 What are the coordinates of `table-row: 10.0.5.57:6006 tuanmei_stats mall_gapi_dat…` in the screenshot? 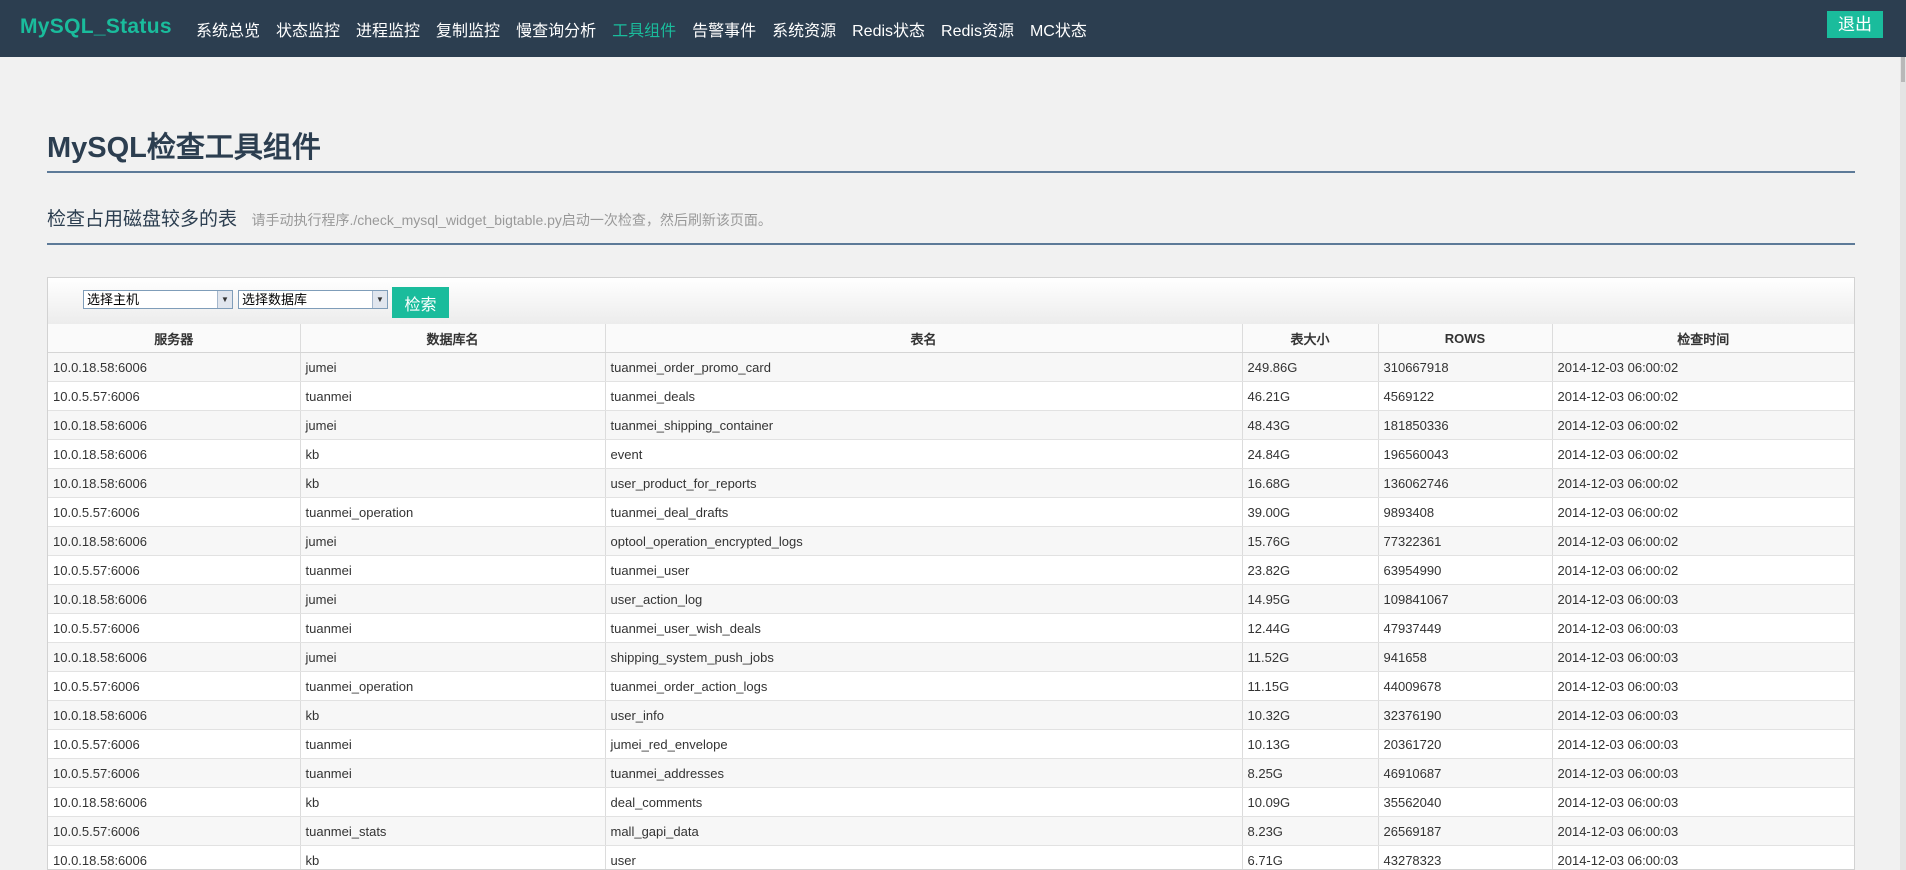 It's located at (951, 831).